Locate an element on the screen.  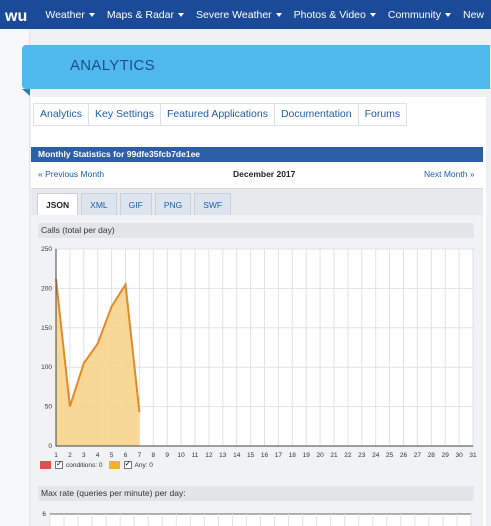
banner-fold is located at coordinates (26, 92).